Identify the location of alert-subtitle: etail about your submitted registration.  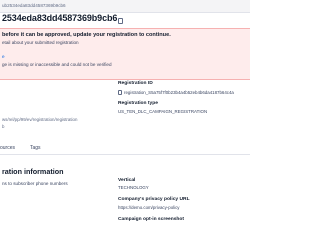
(40, 42).